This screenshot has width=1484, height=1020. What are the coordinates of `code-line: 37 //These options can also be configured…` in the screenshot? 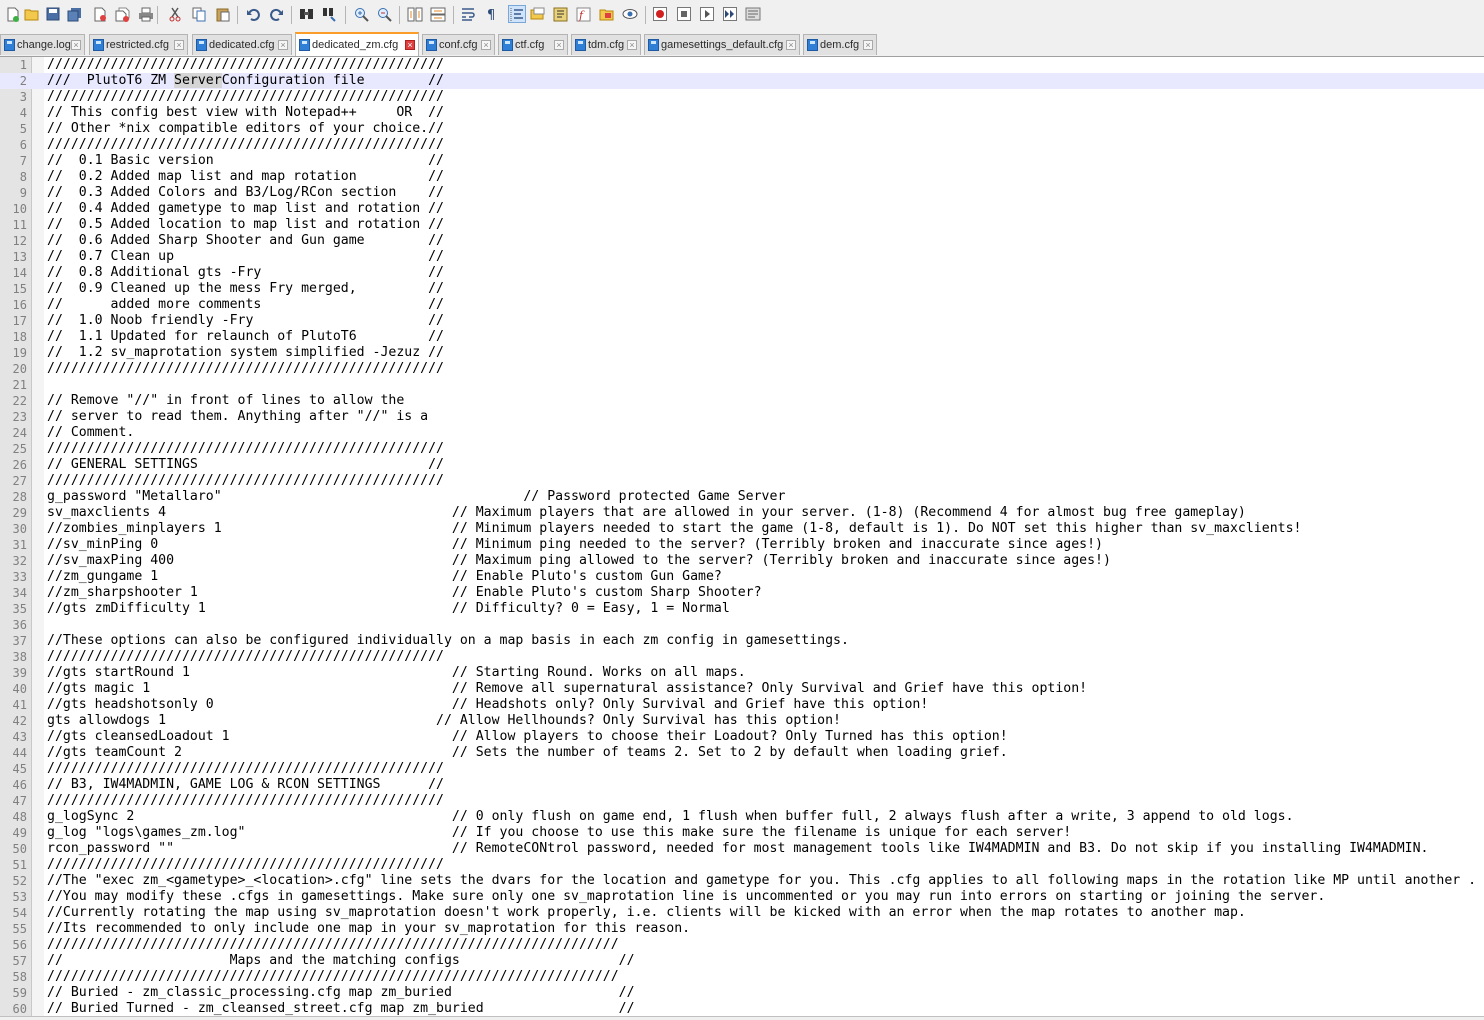 It's located at (742, 641).